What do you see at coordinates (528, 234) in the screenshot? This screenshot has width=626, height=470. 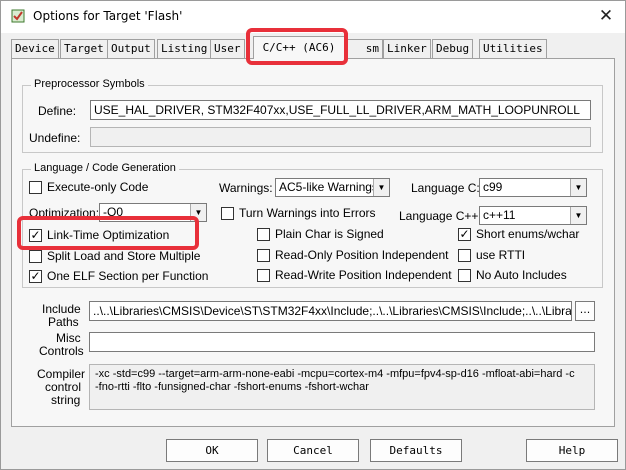 I see `short-enums-label: Short enums/wchar` at bounding box center [528, 234].